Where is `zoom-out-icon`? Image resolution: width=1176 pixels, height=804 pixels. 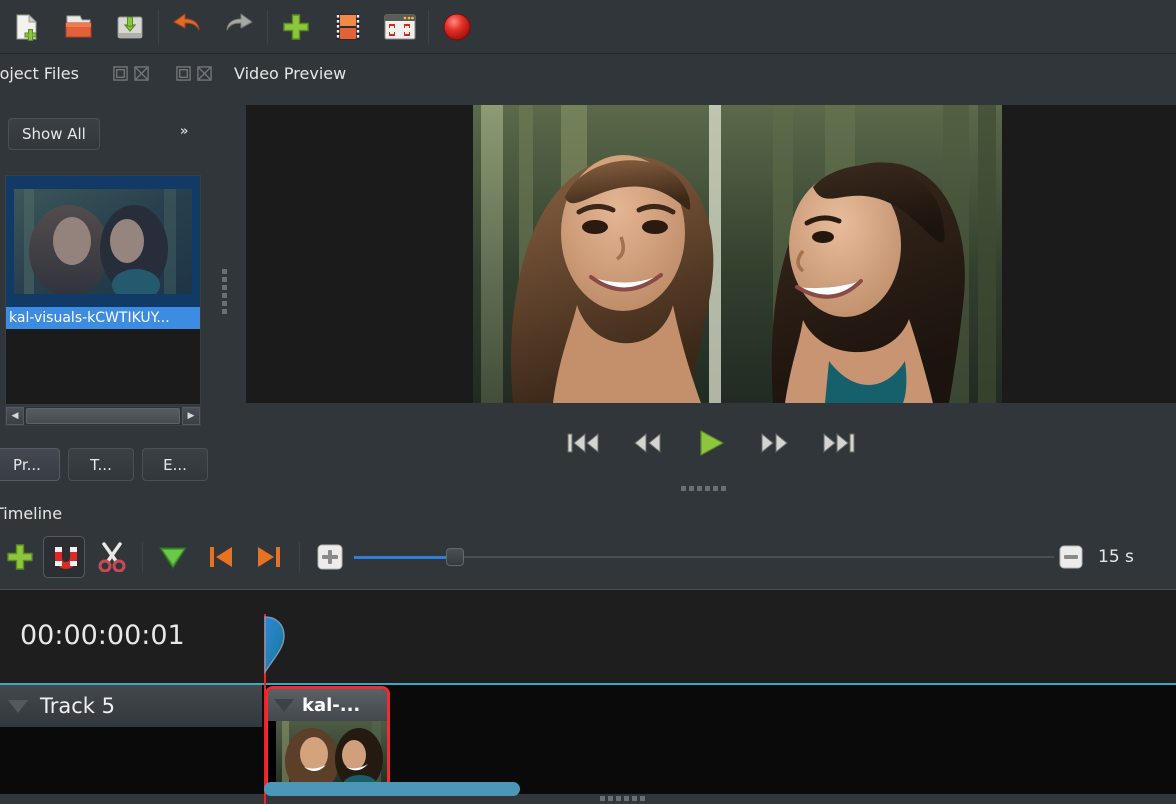
zoom-out-icon is located at coordinates (1071, 557).